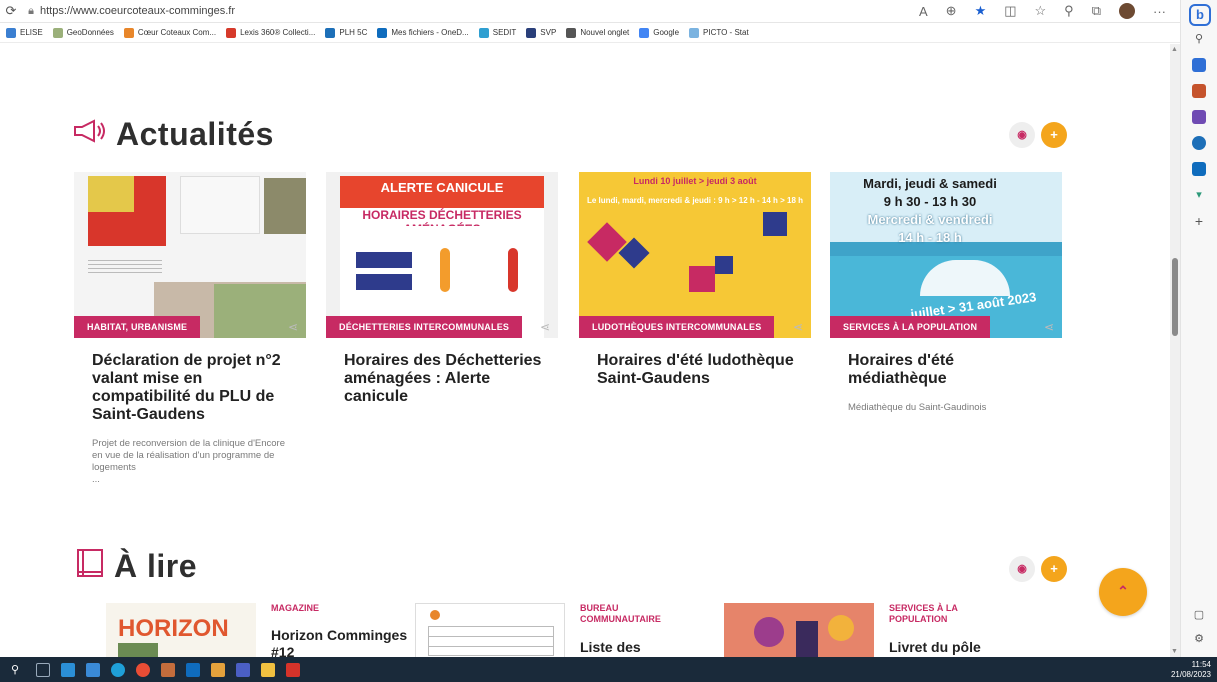 Image resolution: width=1217 pixels, height=682 pixels. What do you see at coordinates (268, 669) in the screenshot?
I see `folder-icon` at bounding box center [268, 669].